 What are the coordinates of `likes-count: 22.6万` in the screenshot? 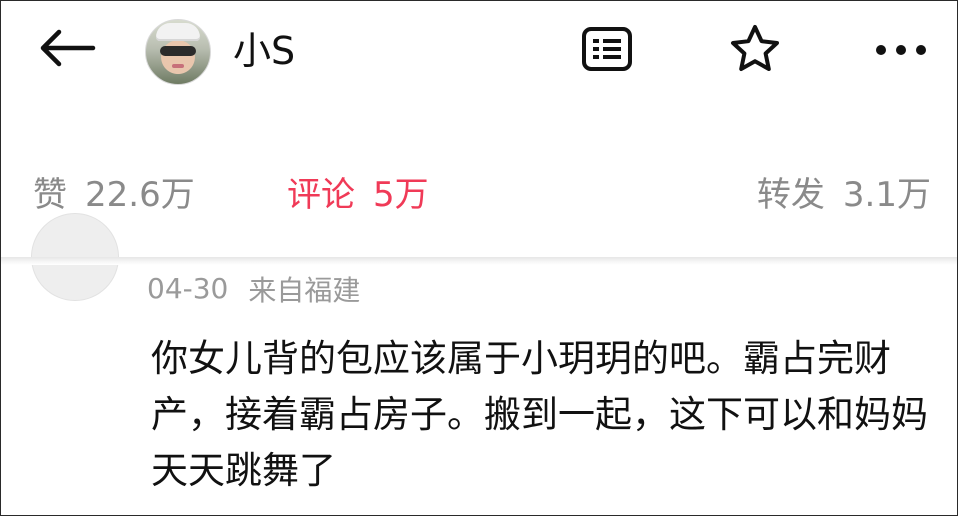 It's located at (140, 195).